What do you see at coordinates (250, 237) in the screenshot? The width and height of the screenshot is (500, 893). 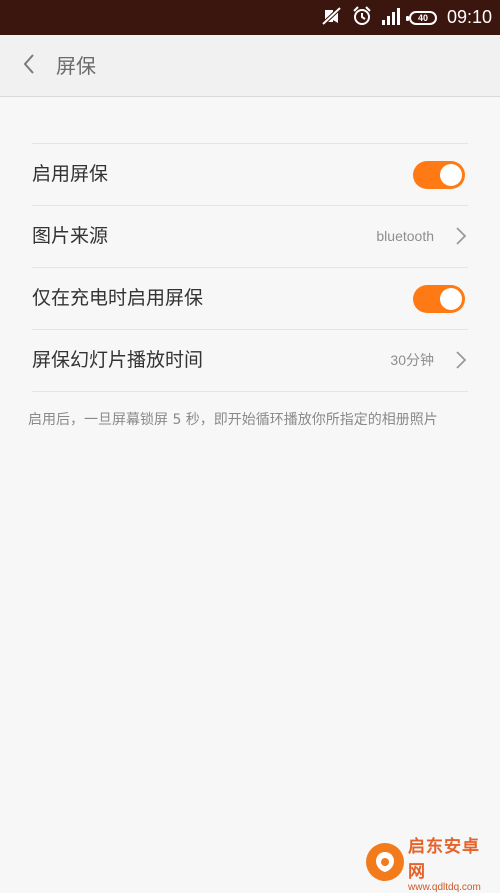 I see `setting-image-source: 图片来源 bluetooth` at bounding box center [250, 237].